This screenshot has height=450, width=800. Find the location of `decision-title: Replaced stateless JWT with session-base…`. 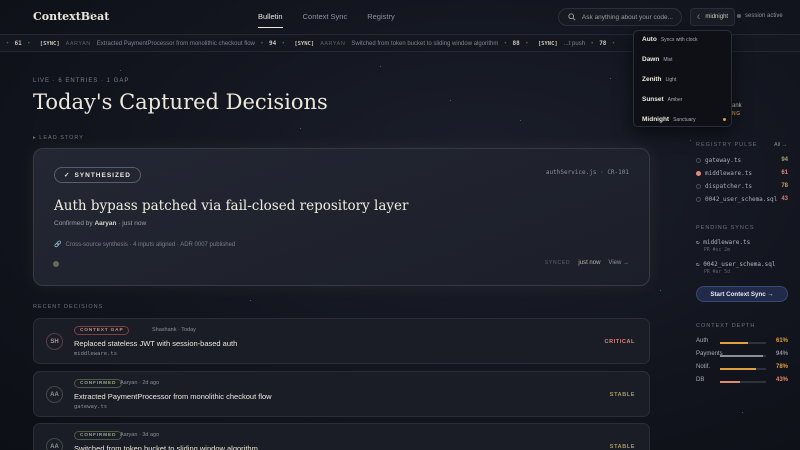

decision-title: Replaced stateless JWT with session-base… is located at coordinates (156, 343).